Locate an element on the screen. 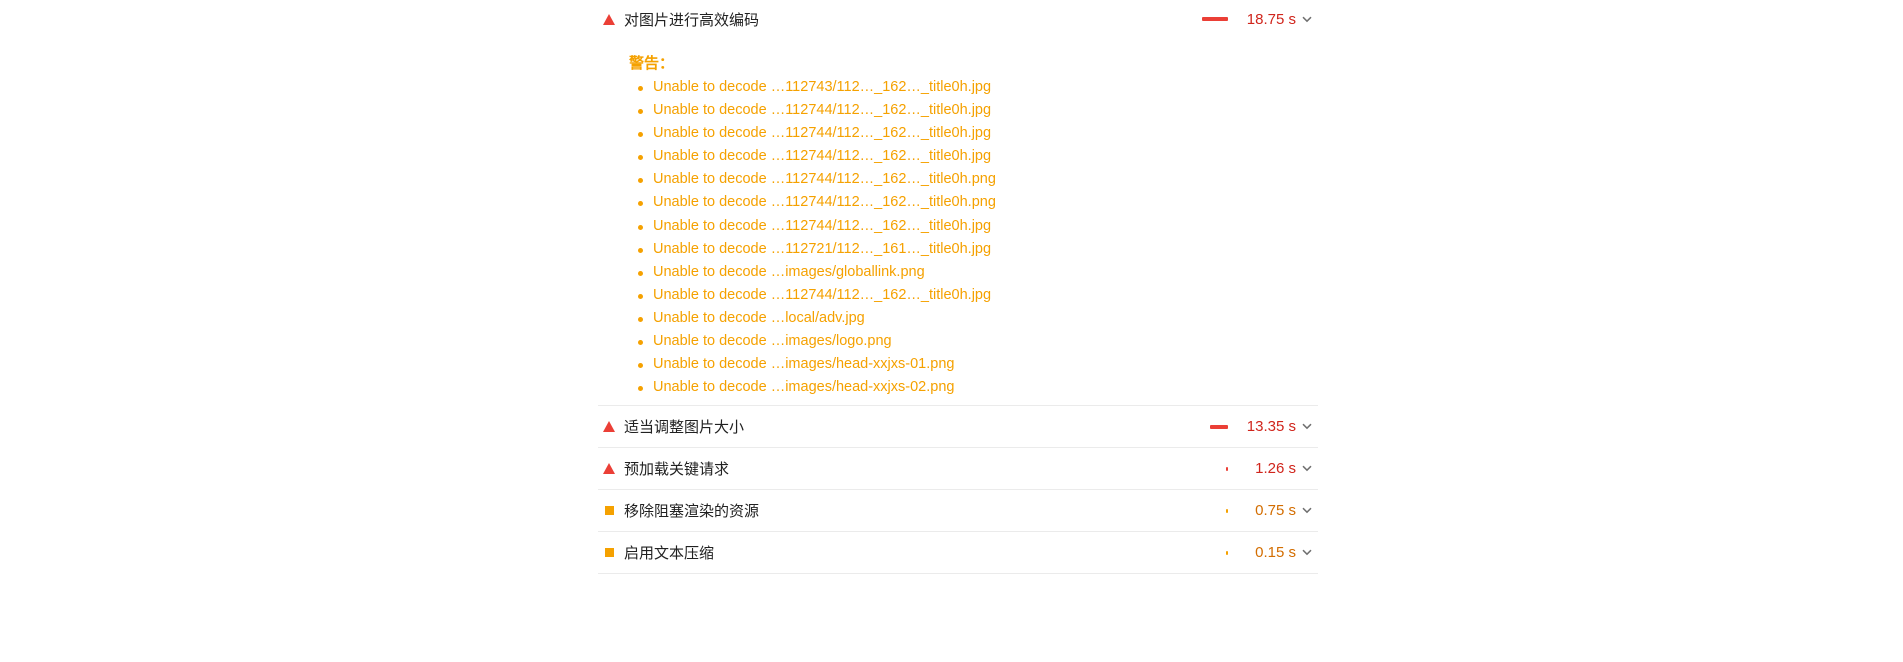  audit-encode-images: 对图片进行高效编码 18.75 s is located at coordinates (958, 19).